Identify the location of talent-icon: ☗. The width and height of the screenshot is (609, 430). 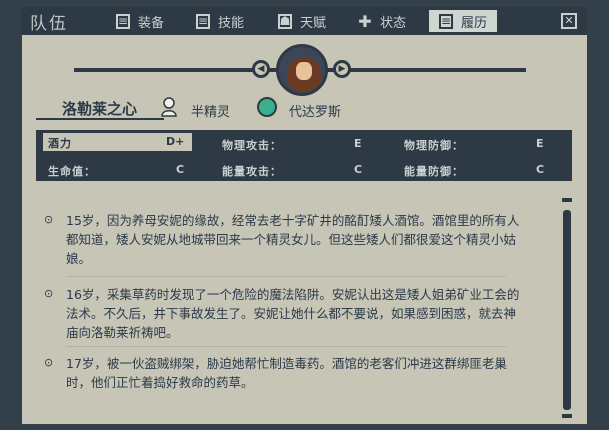
(285, 21).